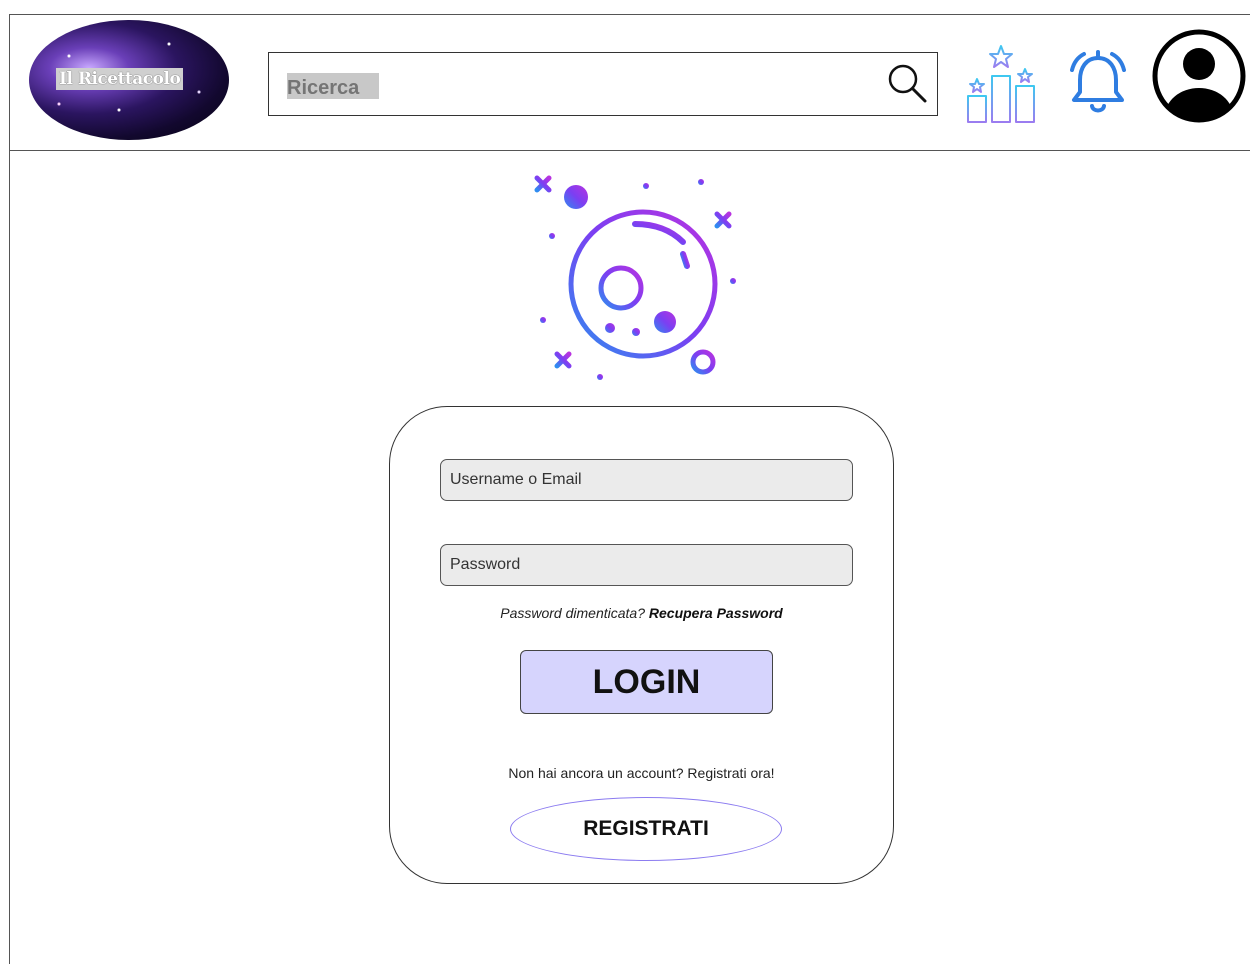  What do you see at coordinates (120, 79) in the screenshot?
I see `logo-text: Il Ricettacolo` at bounding box center [120, 79].